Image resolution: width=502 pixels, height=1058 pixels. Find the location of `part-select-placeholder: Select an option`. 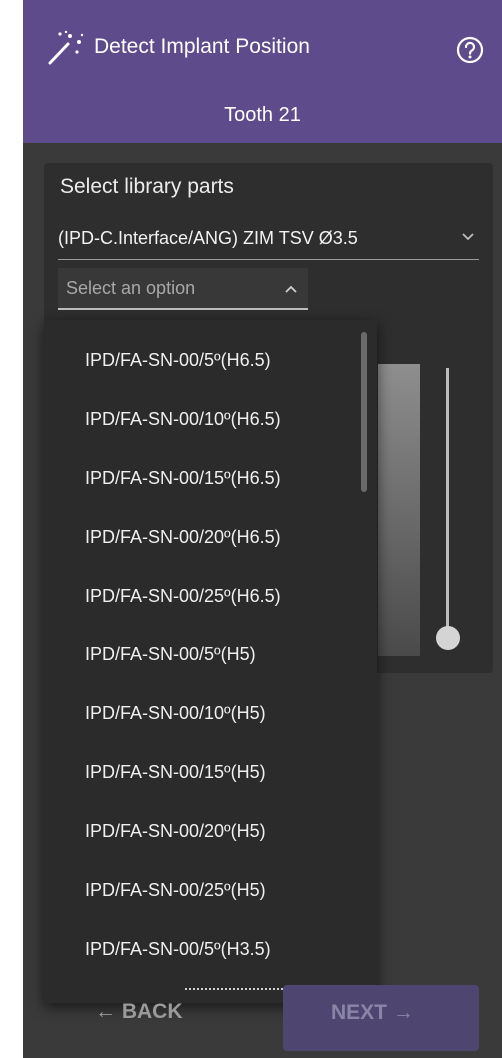

part-select-placeholder: Select an option is located at coordinates (131, 288).